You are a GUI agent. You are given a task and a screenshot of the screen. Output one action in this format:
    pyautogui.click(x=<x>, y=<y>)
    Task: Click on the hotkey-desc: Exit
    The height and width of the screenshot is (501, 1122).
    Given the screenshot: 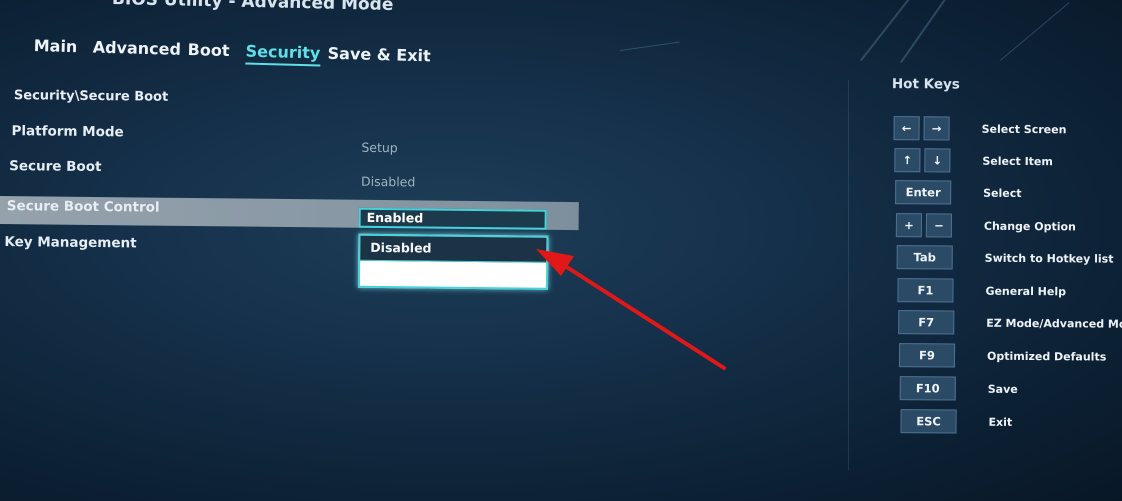 What is the action you would take?
    pyautogui.click(x=1000, y=422)
    